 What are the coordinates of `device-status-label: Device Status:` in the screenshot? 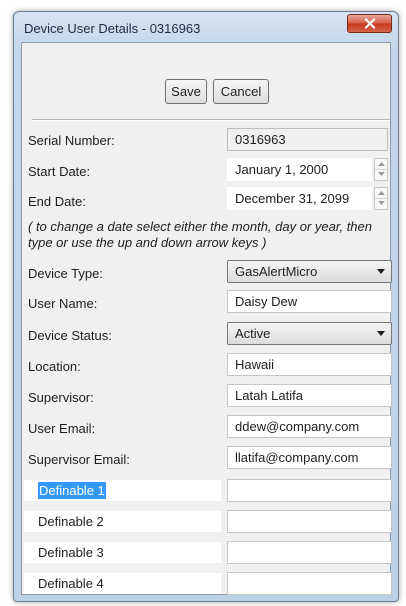 It's located at (70, 335).